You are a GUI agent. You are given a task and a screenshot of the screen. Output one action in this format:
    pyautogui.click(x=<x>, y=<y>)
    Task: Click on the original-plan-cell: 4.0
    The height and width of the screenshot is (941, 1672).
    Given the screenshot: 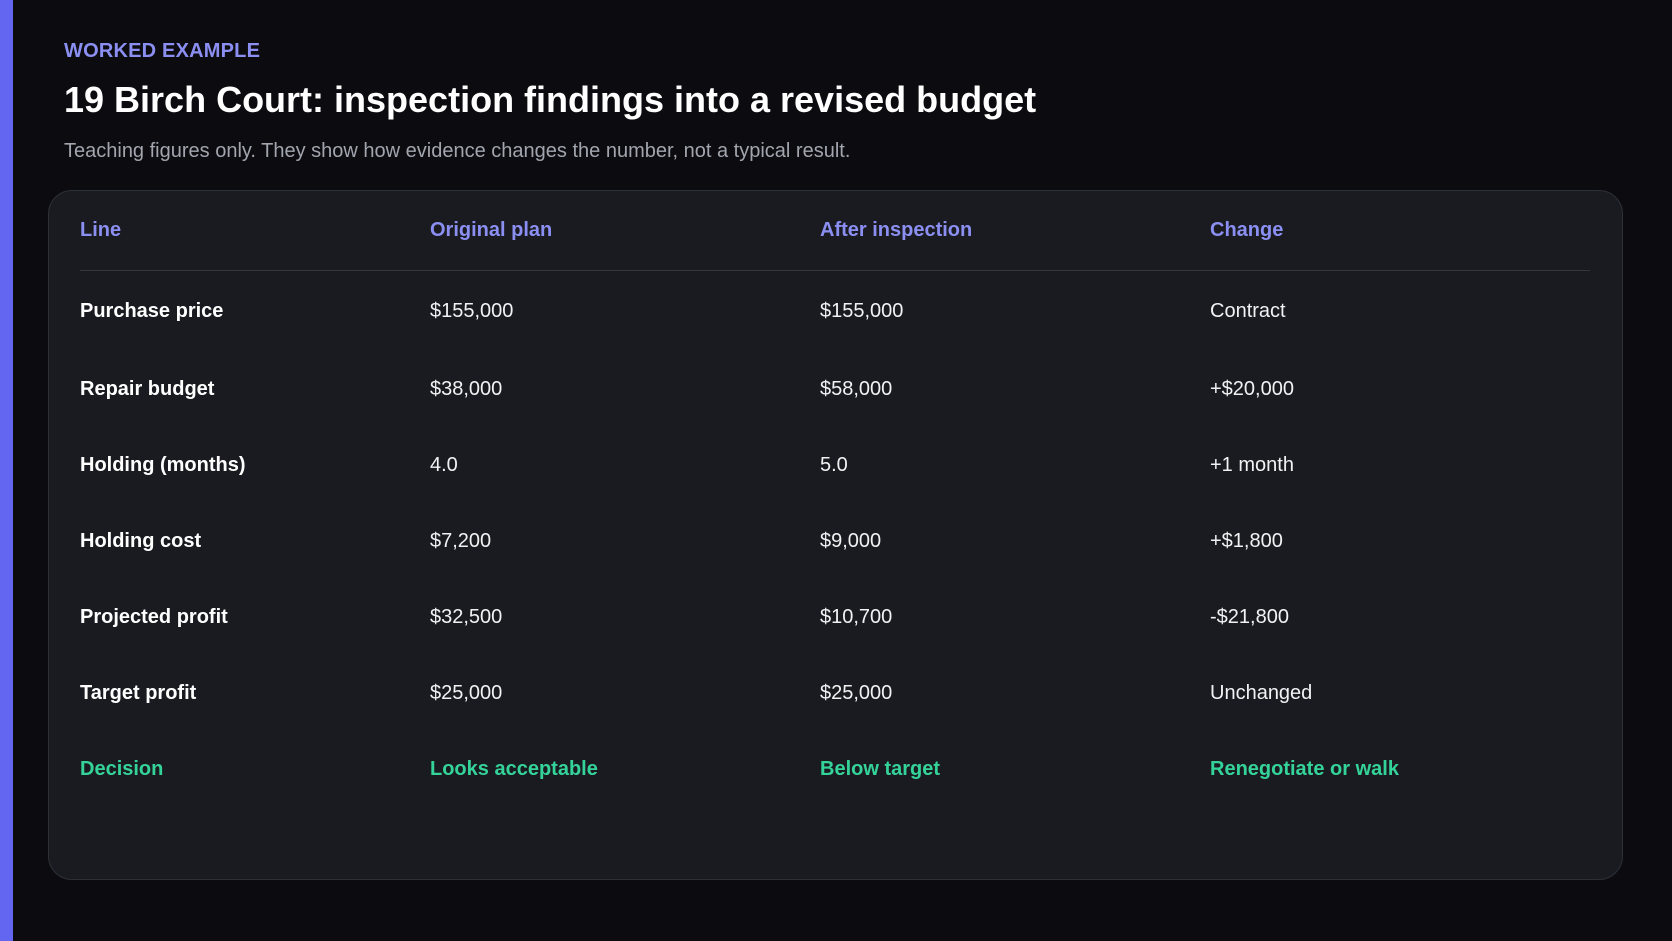 What is the action you would take?
    pyautogui.click(x=444, y=464)
    